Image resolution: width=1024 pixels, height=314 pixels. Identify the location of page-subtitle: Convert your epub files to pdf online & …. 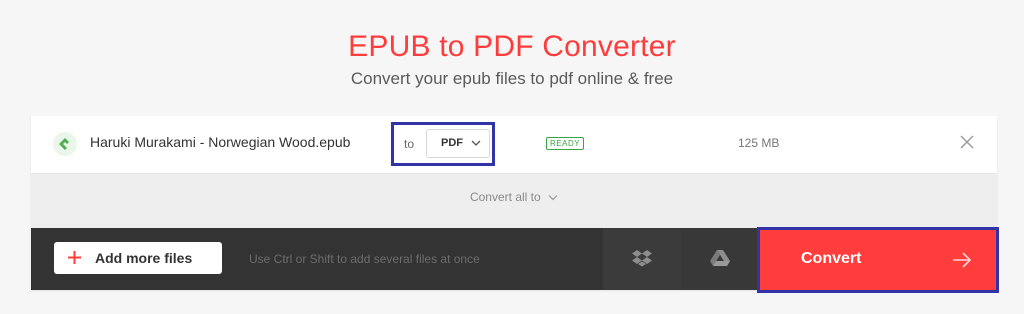
(512, 78).